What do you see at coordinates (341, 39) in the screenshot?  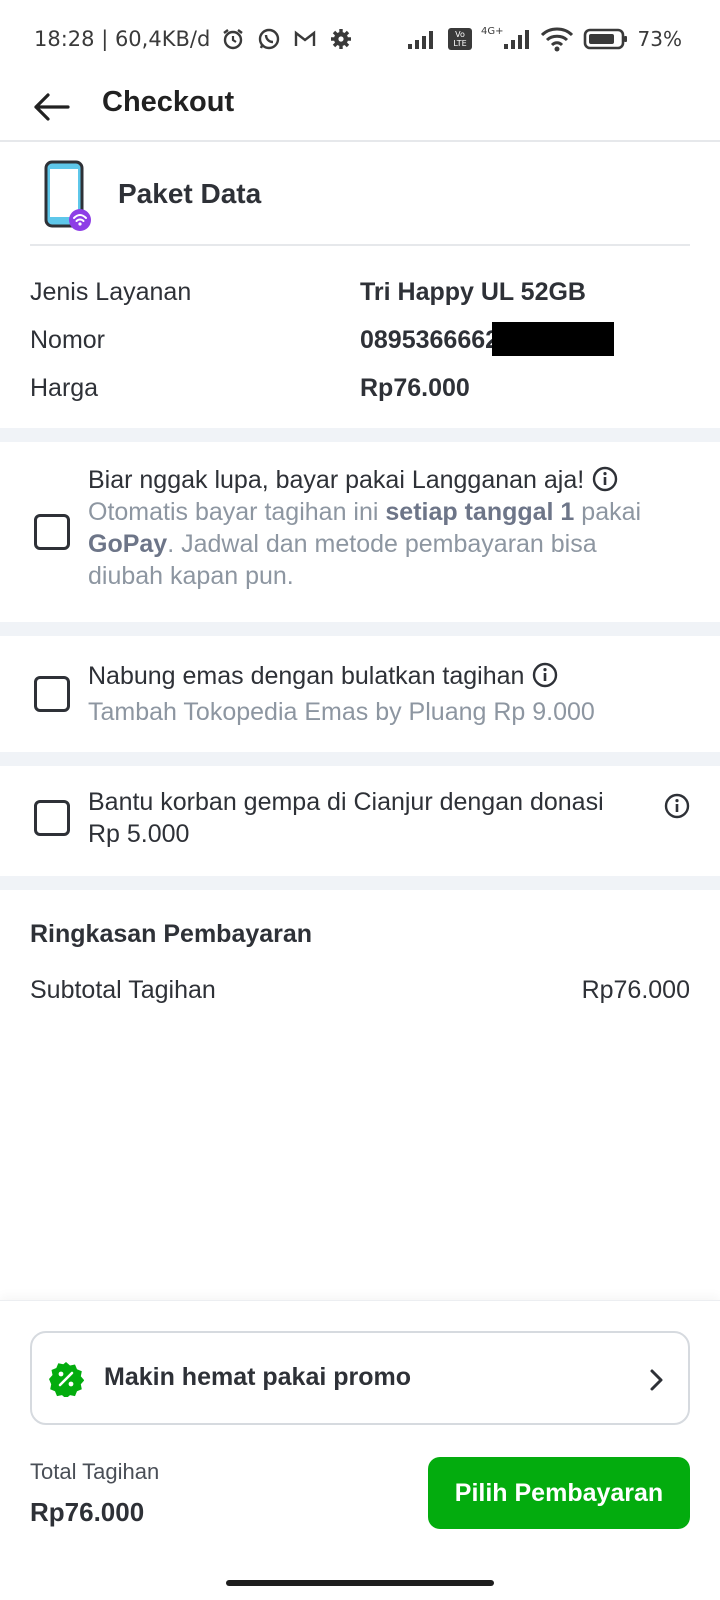 I see `settings-icon` at bounding box center [341, 39].